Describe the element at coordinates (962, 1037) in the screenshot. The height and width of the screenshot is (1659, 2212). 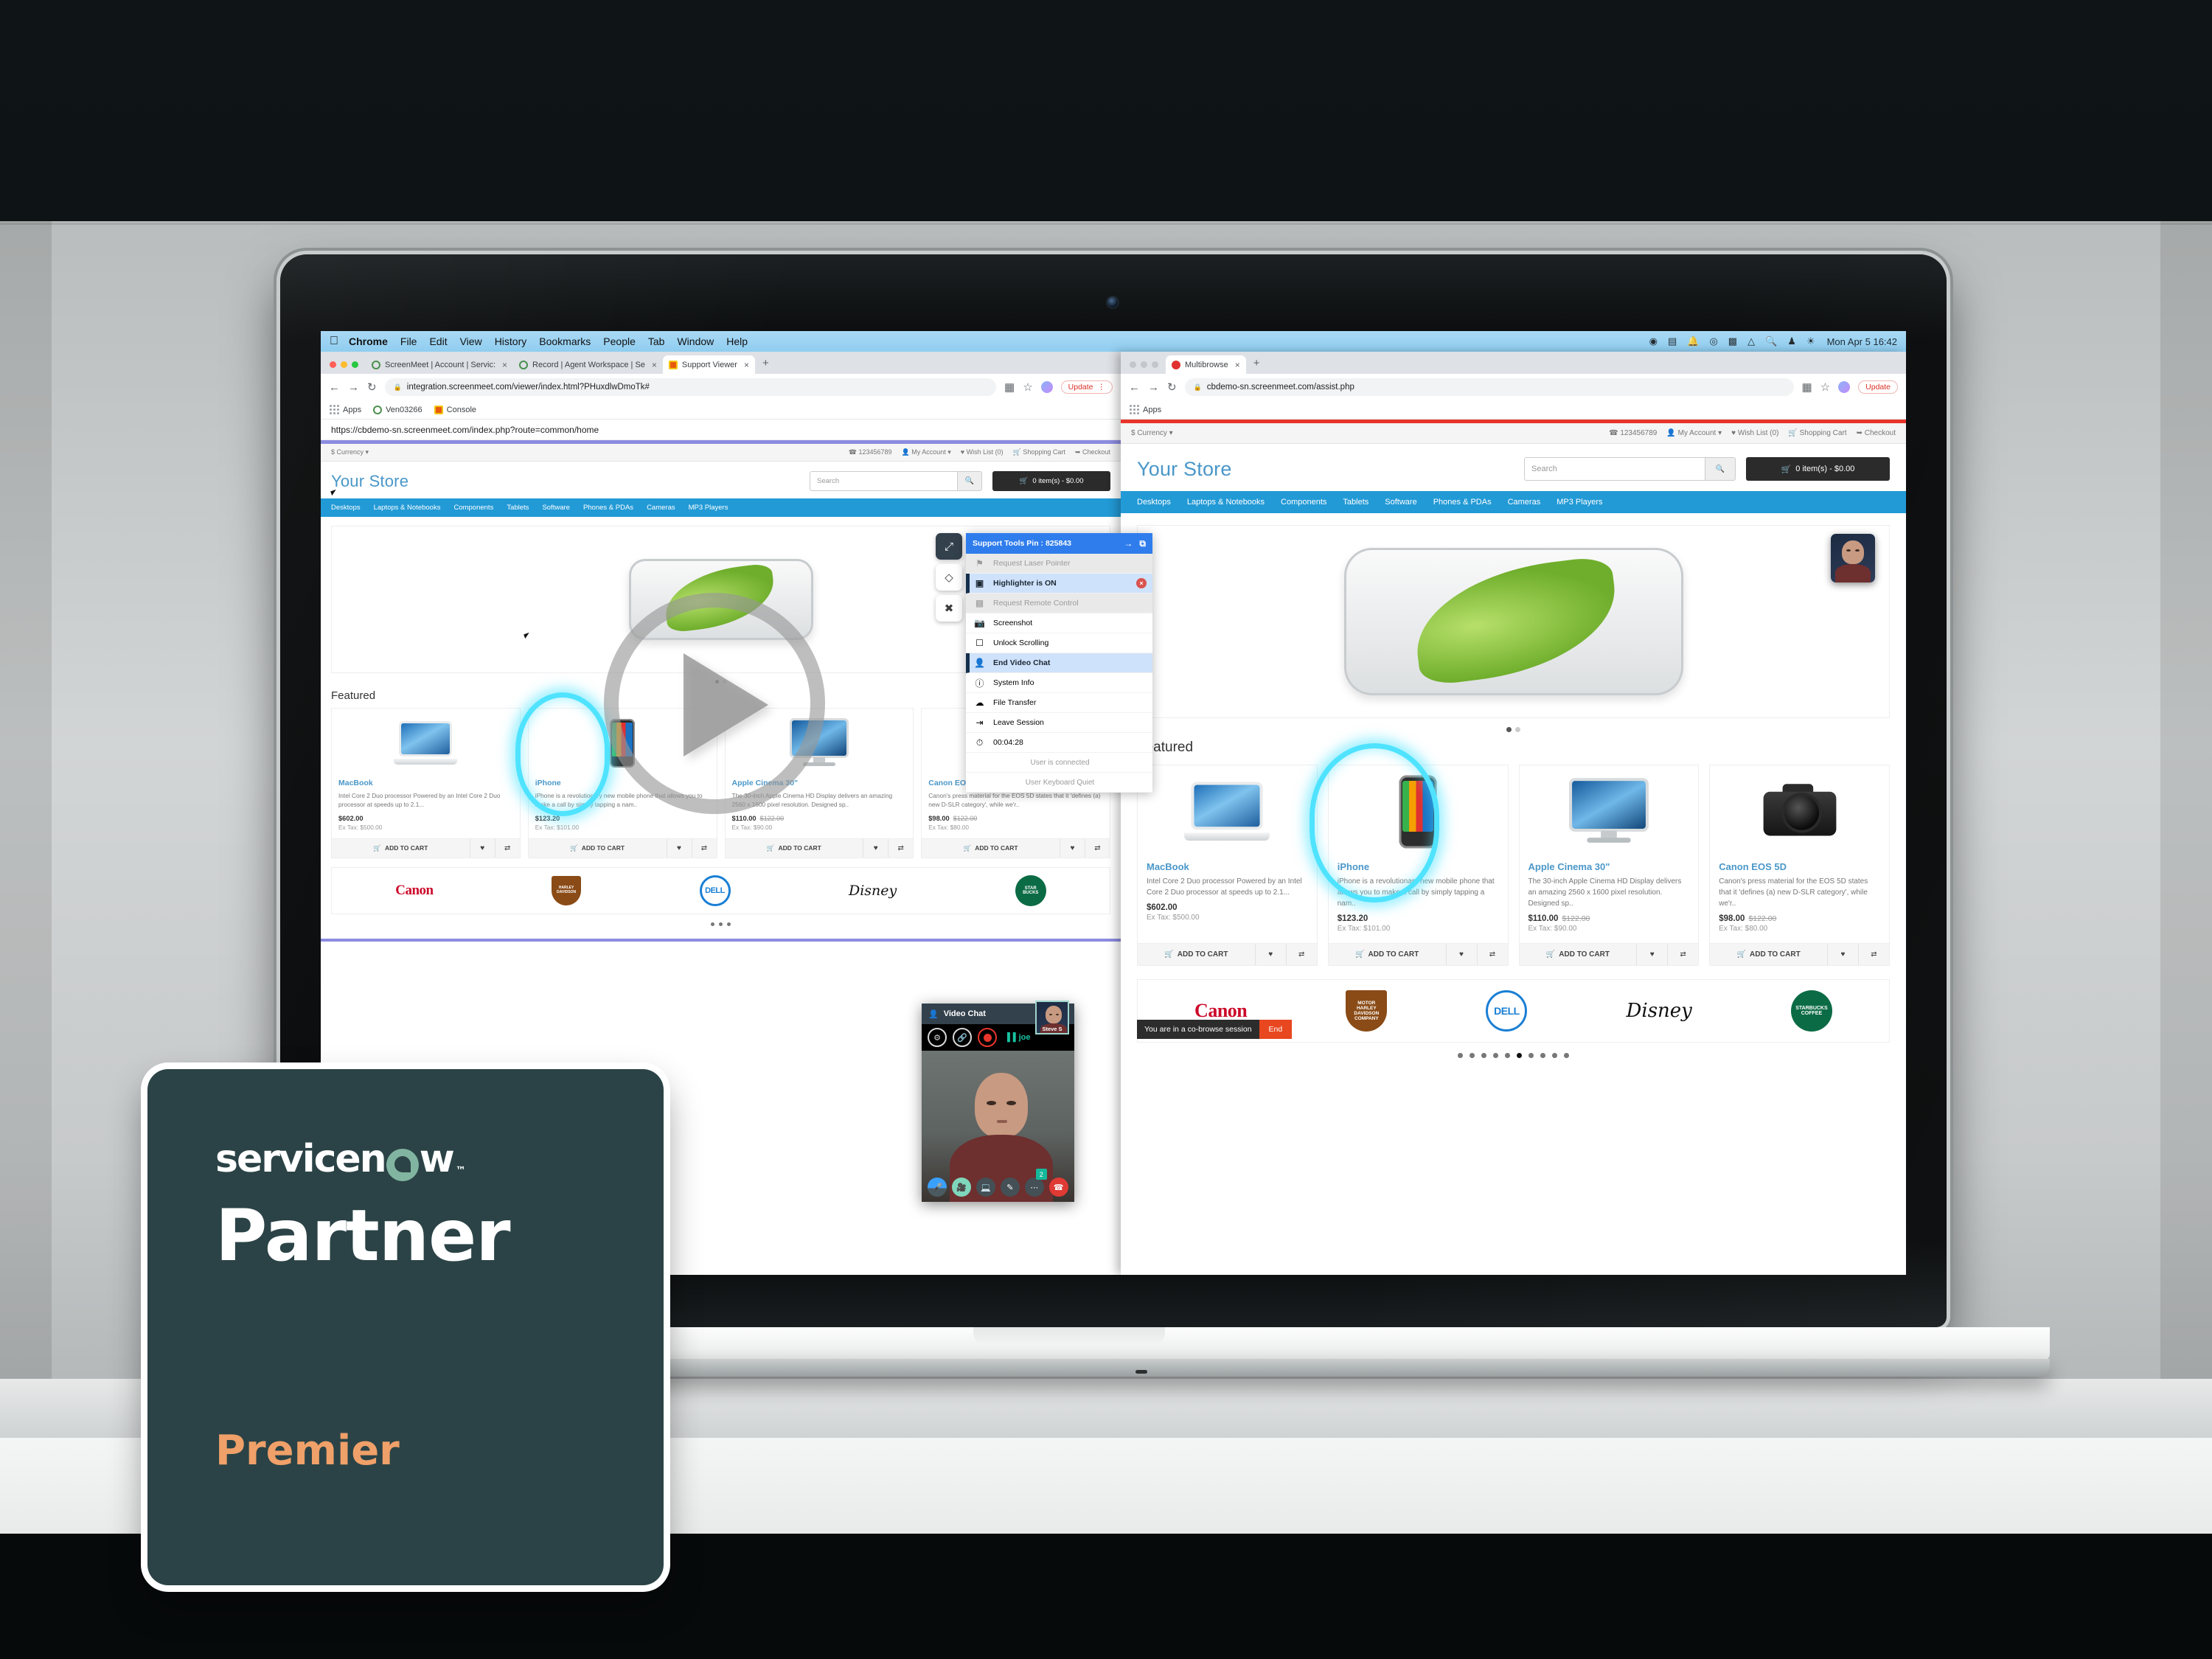
I see `link-icon: 🔗` at that location.